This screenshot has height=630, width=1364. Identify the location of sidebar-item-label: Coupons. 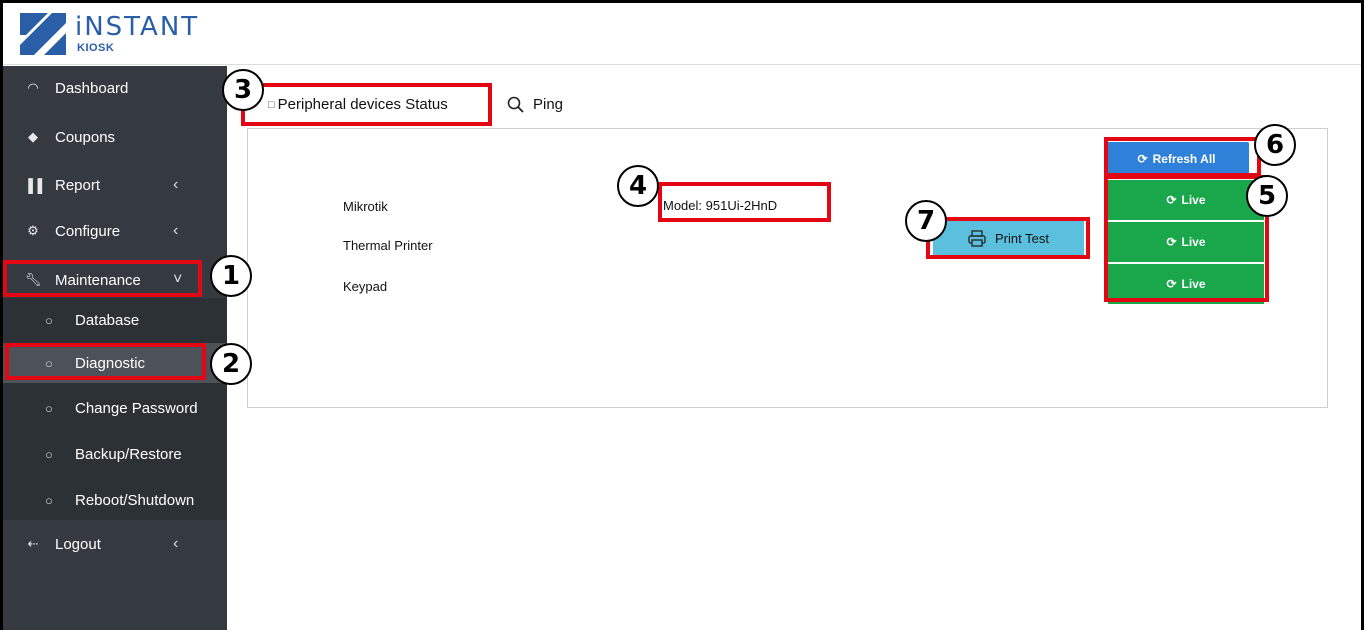
(85, 137).